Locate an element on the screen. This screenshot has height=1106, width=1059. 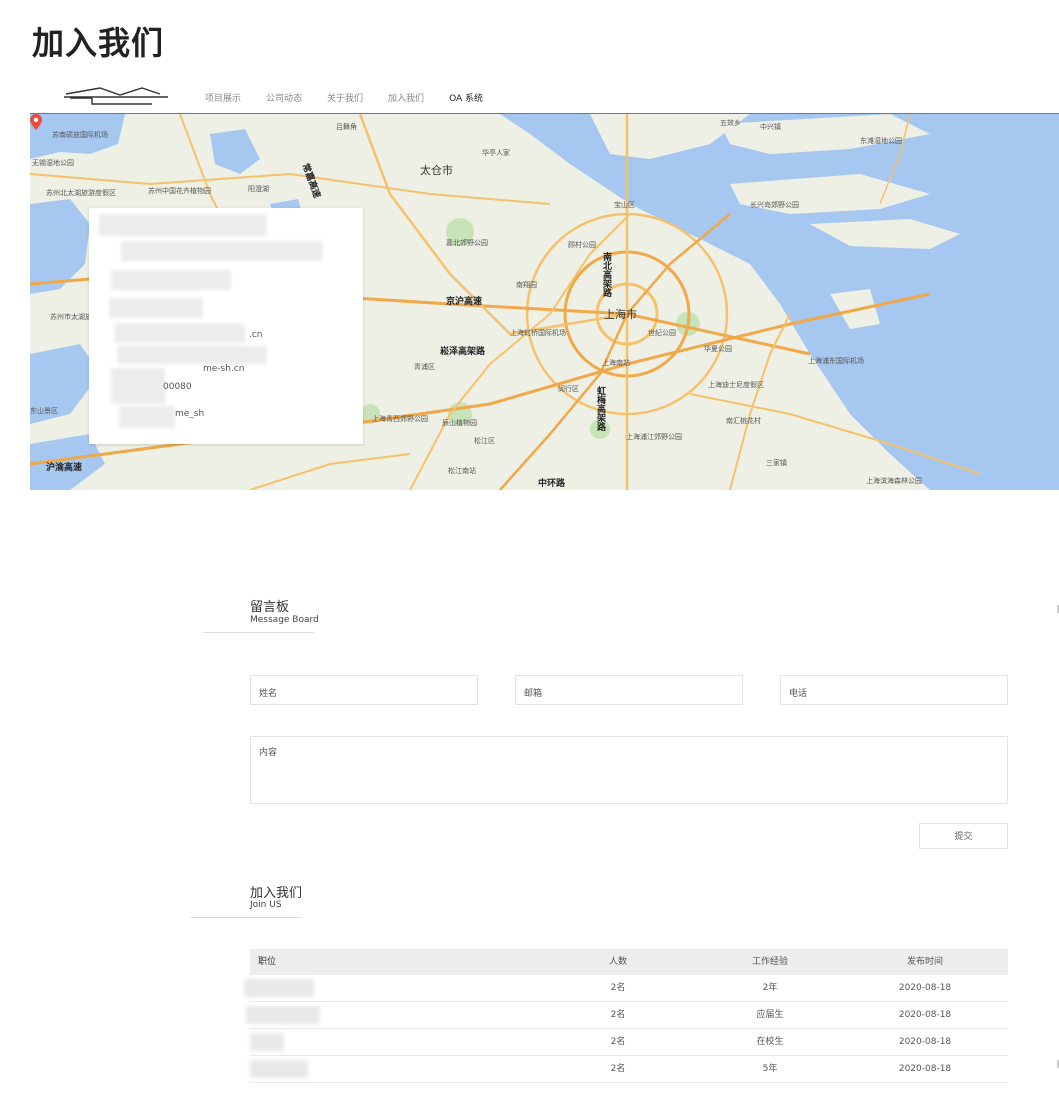
map-label: 苏南硕放国际机场 is located at coordinates (80, 135).